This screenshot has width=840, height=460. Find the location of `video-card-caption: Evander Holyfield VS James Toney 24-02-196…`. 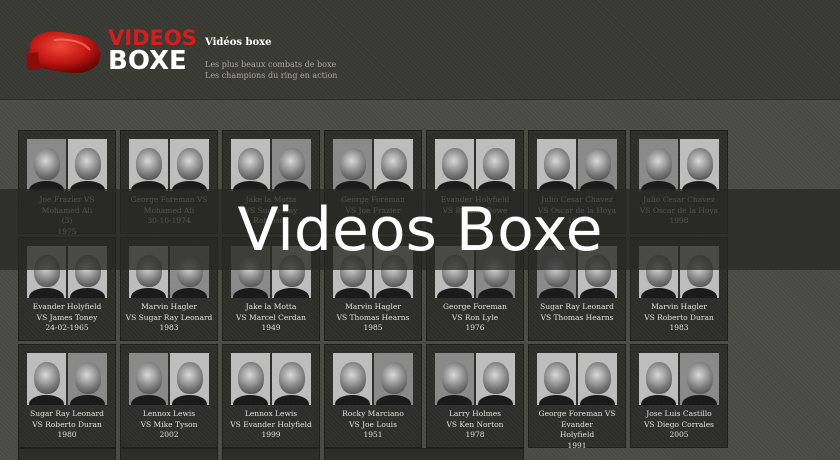

video-card-caption: Evander Holyfield VS James Toney 24-02-196… is located at coordinates (67, 318).